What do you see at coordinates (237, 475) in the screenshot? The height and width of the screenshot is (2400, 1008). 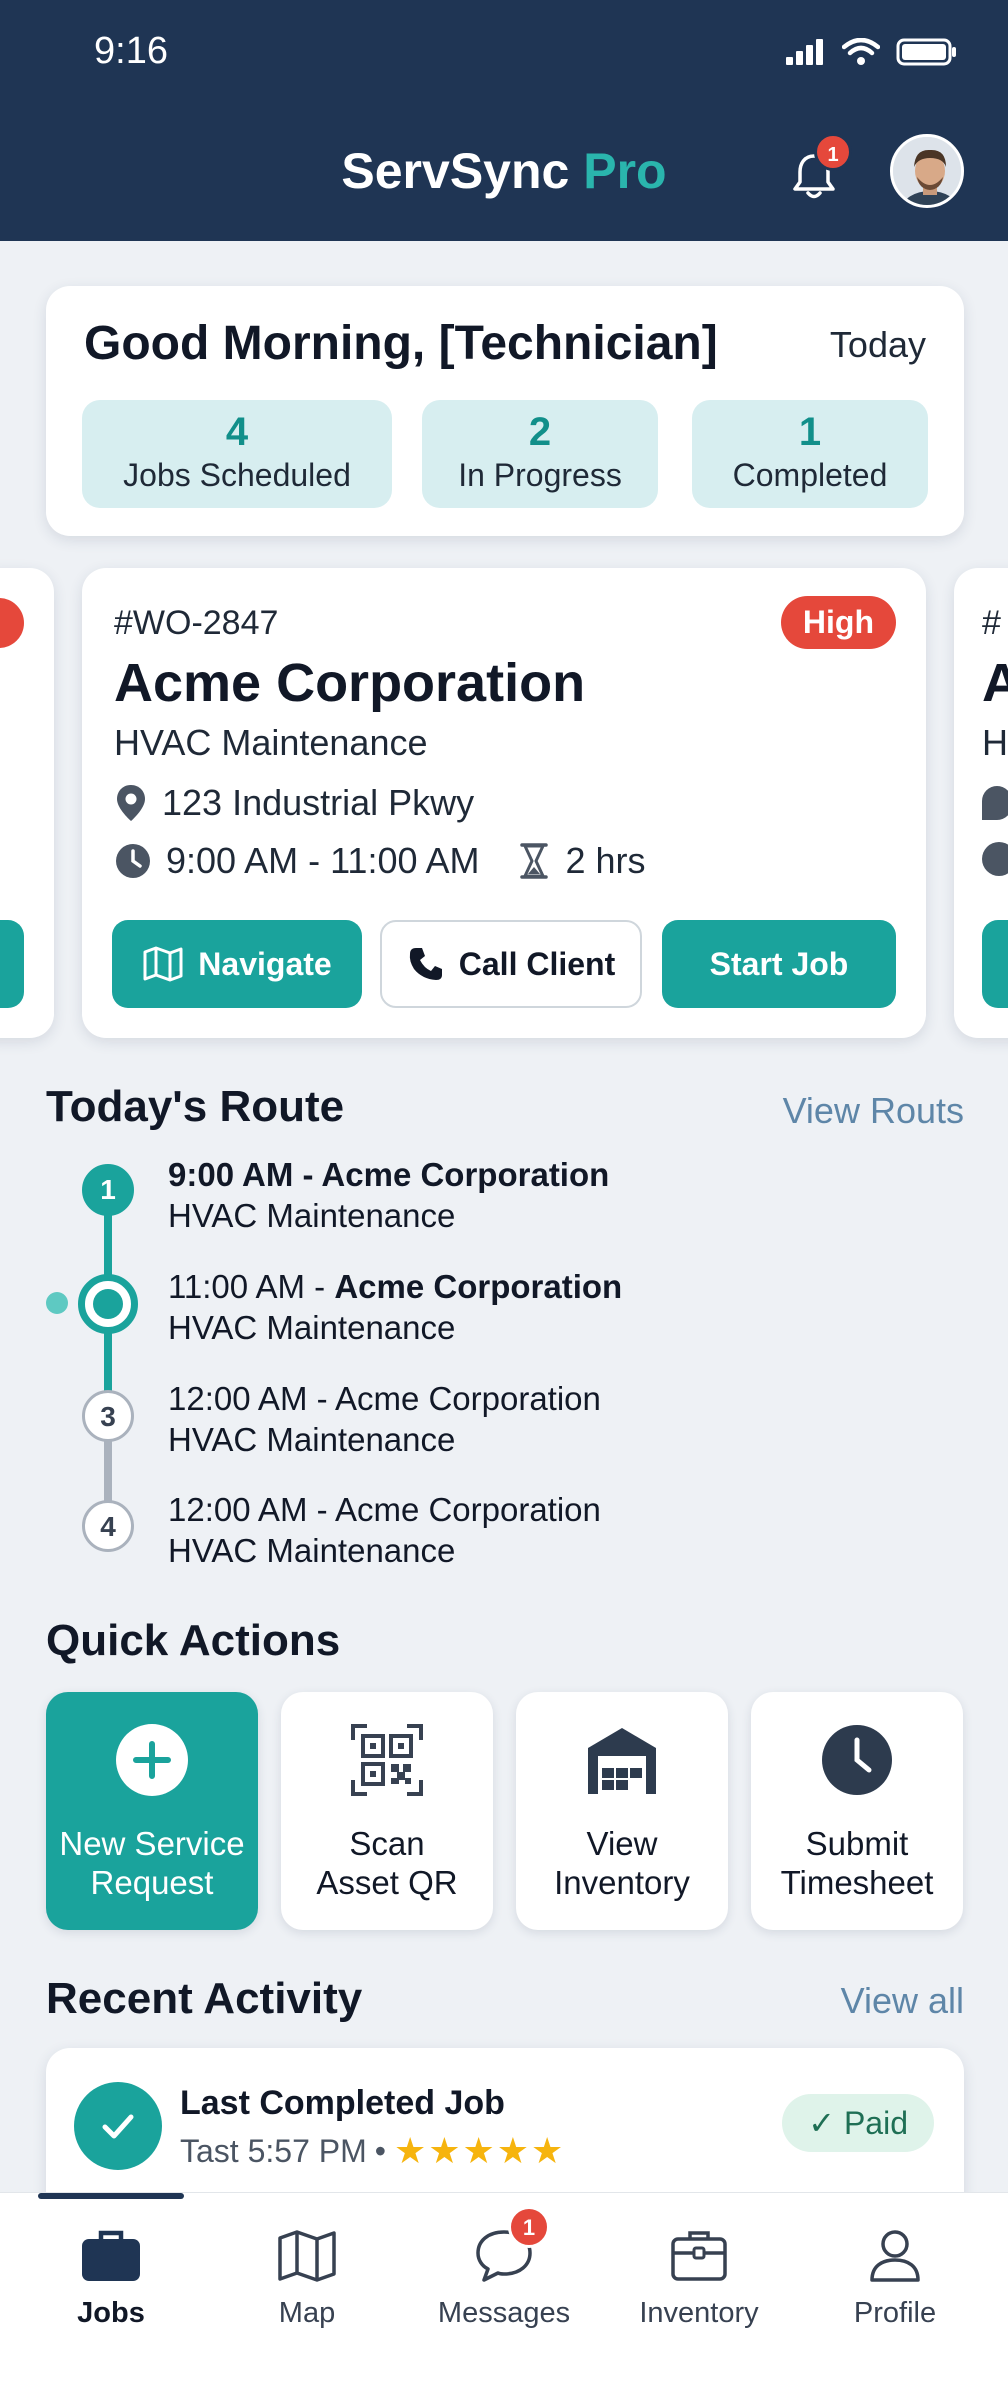 I see `stat-label: Jobs Scheduled` at bounding box center [237, 475].